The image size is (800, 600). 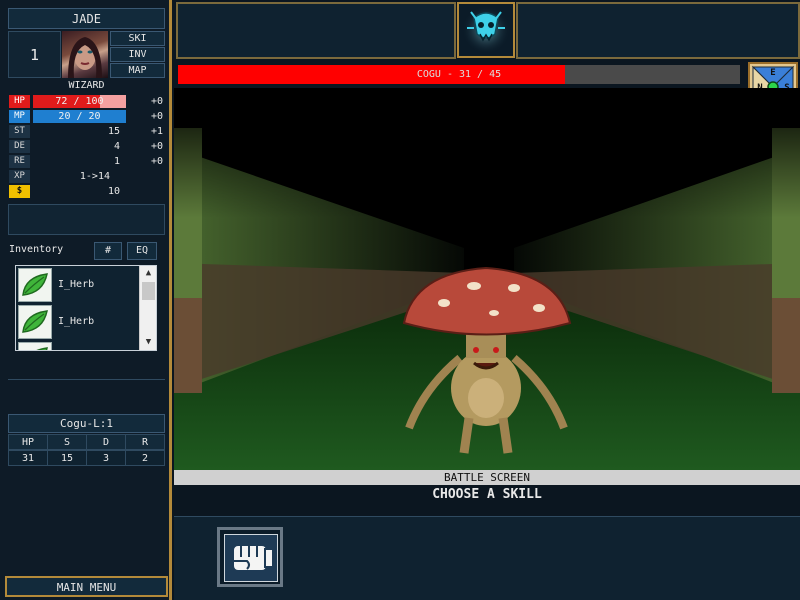 I want to click on character-portrait, so click(x=85, y=54).